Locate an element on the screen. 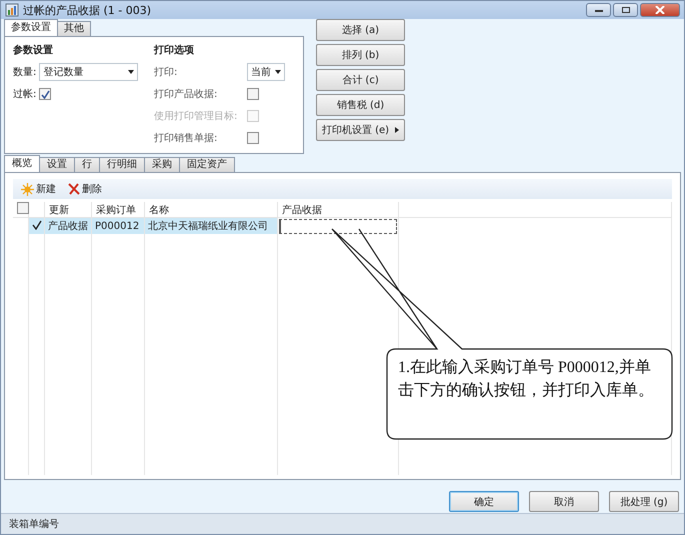 The width and height of the screenshot is (685, 535). minimize-button is located at coordinates (598, 10).